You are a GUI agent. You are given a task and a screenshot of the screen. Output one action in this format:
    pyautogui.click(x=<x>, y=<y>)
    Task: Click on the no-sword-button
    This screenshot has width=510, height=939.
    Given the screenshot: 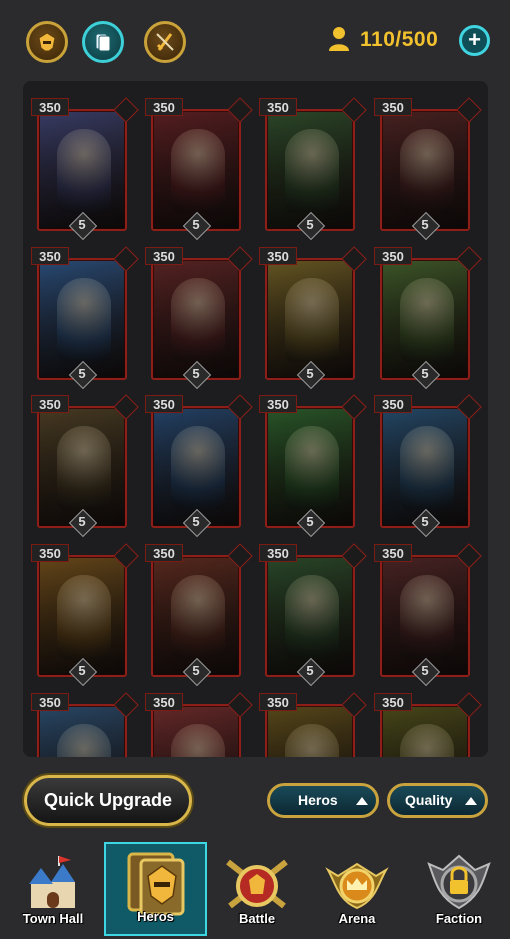 What is the action you would take?
    pyautogui.click(x=165, y=42)
    